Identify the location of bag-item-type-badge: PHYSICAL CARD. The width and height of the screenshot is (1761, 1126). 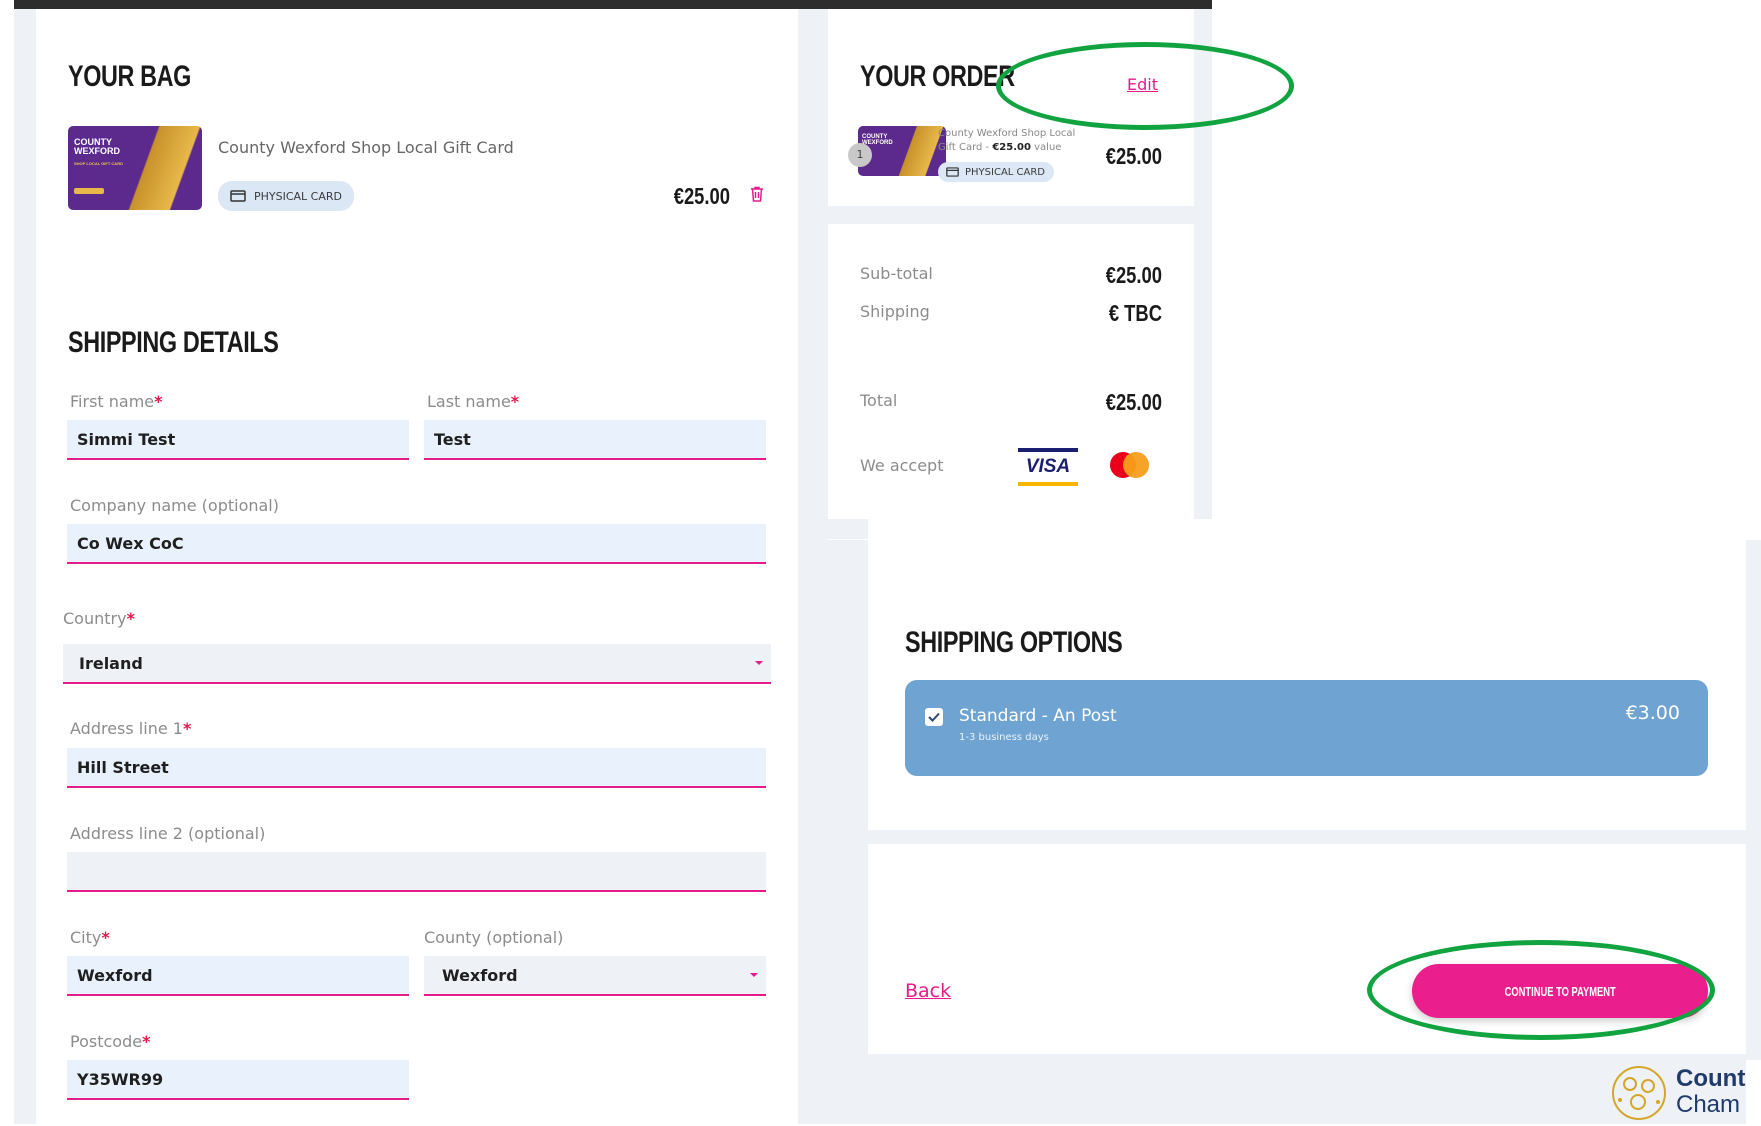
(286, 196).